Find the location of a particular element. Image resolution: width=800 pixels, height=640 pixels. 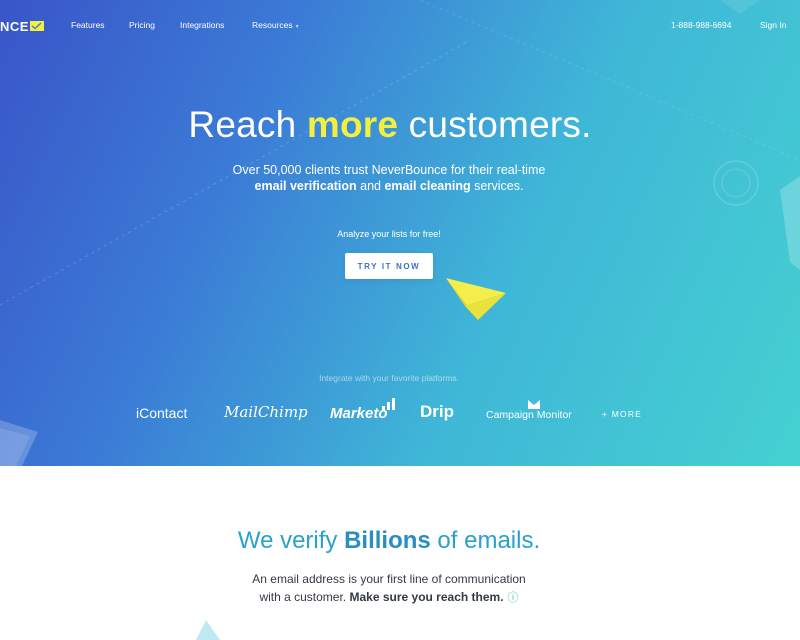

subtitle-mid: and is located at coordinates (370, 186).